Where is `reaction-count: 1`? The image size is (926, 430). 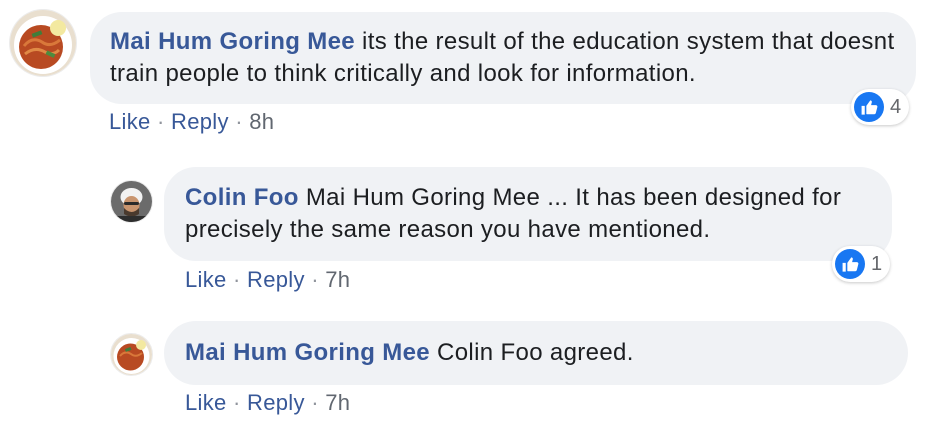
reaction-count: 1 is located at coordinates (877, 263).